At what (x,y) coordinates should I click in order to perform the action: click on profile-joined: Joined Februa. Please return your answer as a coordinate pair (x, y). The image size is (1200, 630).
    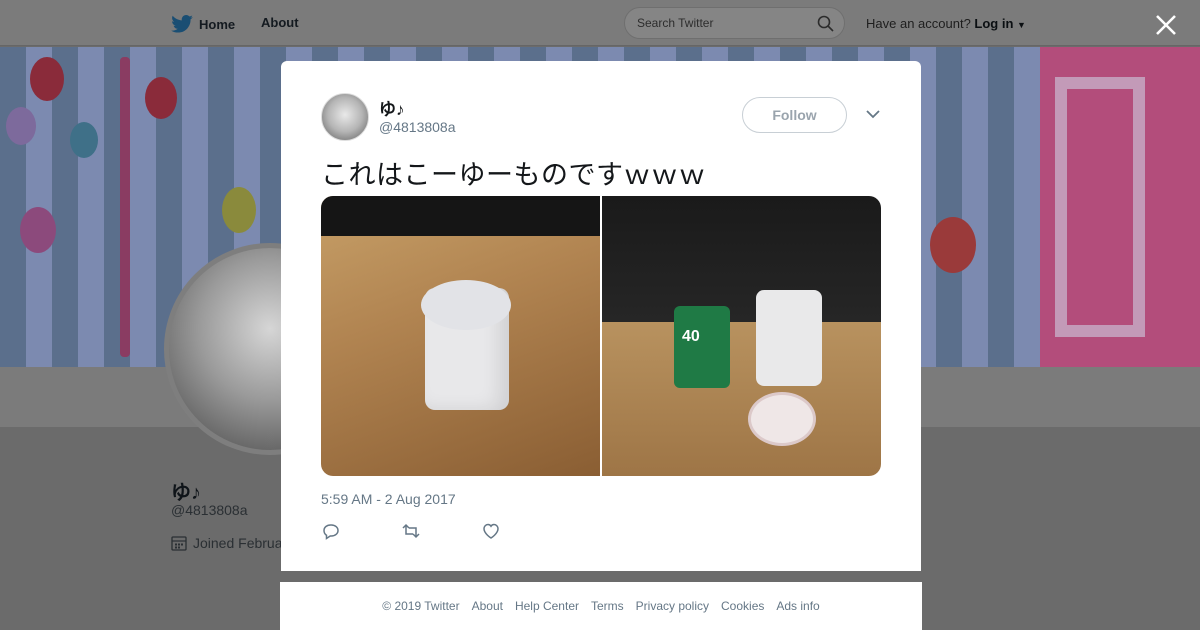
    Looking at the image, I should click on (227, 543).